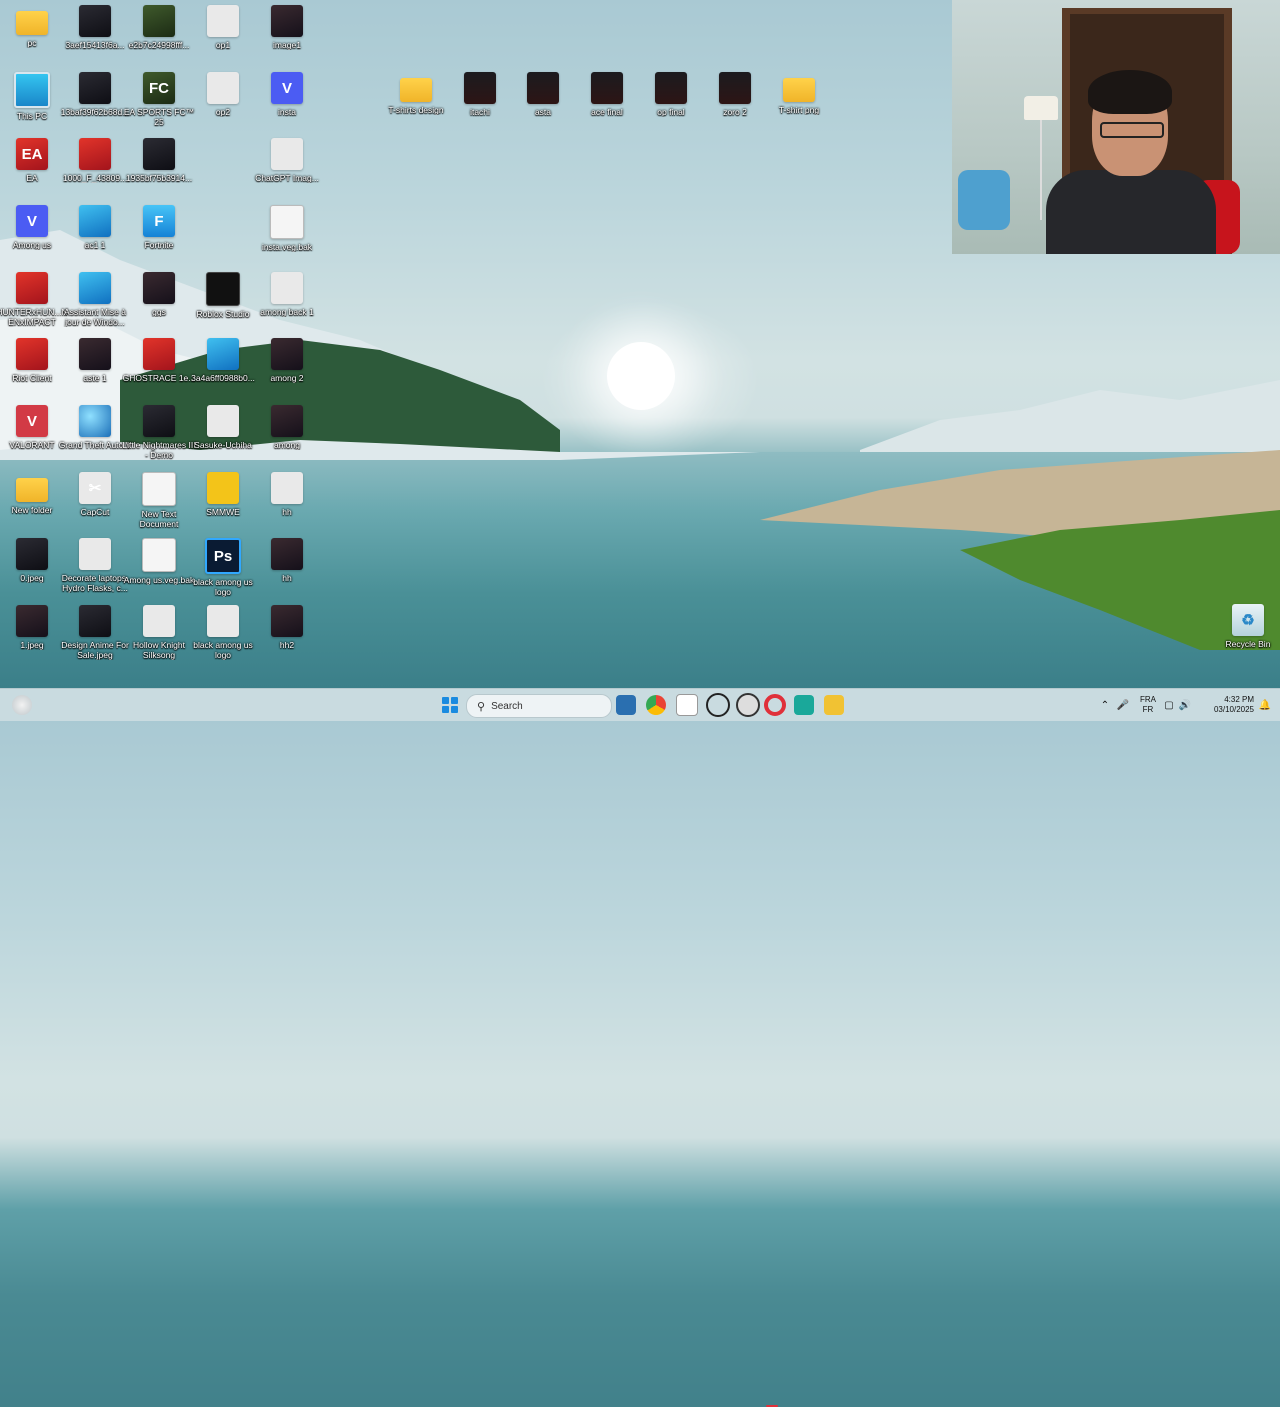  What do you see at coordinates (1248, 644) in the screenshot?
I see `recycle-bin-label: Recycle Bin` at bounding box center [1248, 644].